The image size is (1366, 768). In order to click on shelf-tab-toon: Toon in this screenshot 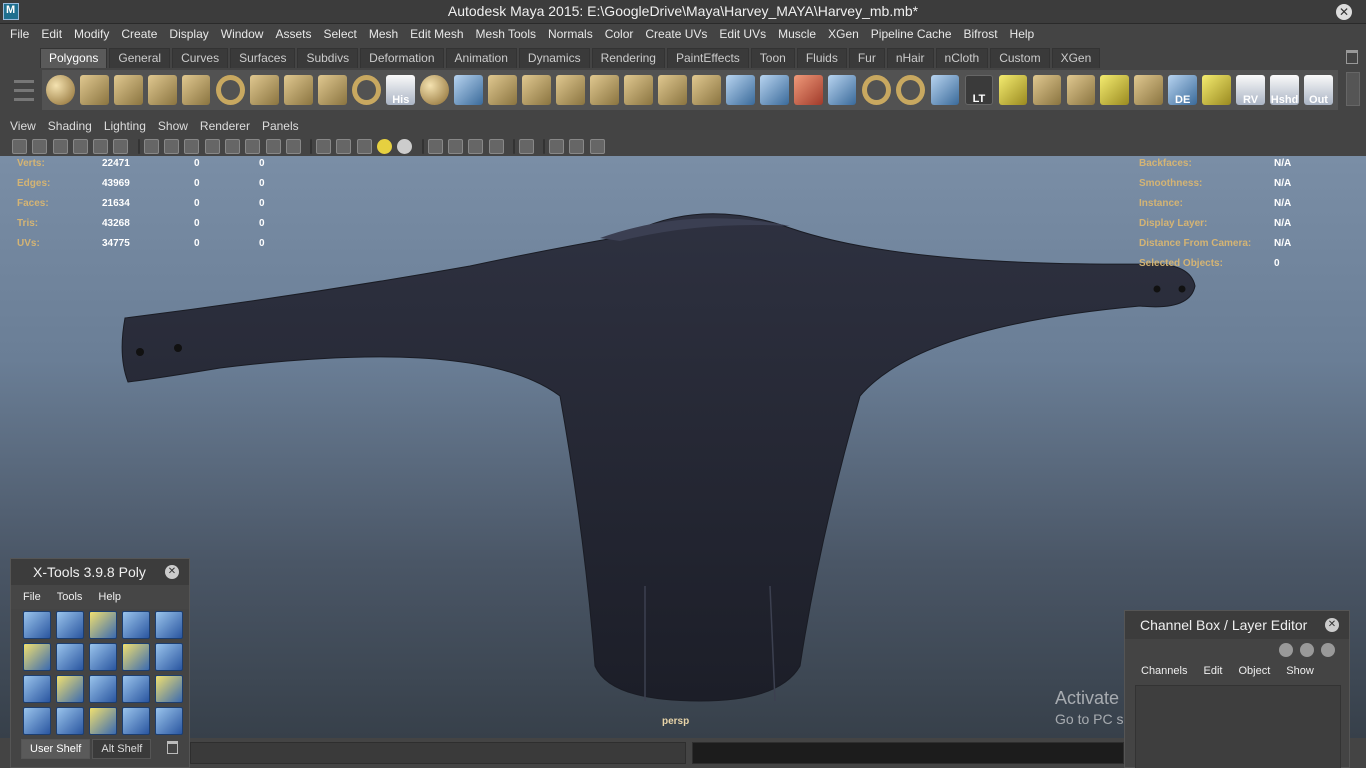, I will do `click(772, 58)`.